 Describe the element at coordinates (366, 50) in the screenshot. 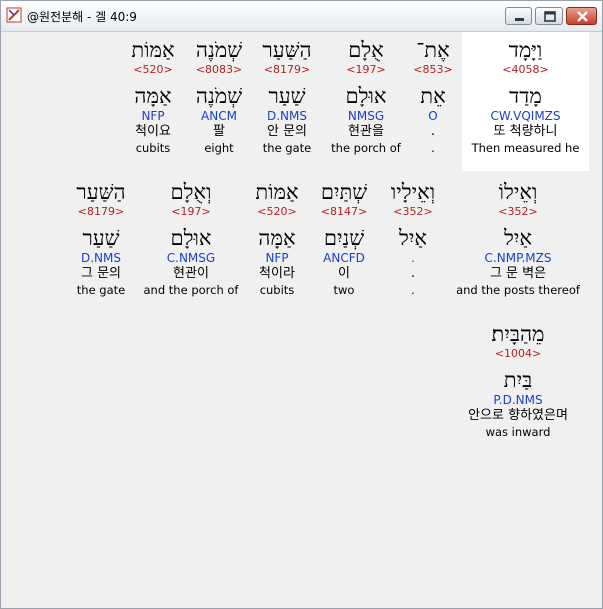

I see `hebrew-surface: אֻלָם` at that location.